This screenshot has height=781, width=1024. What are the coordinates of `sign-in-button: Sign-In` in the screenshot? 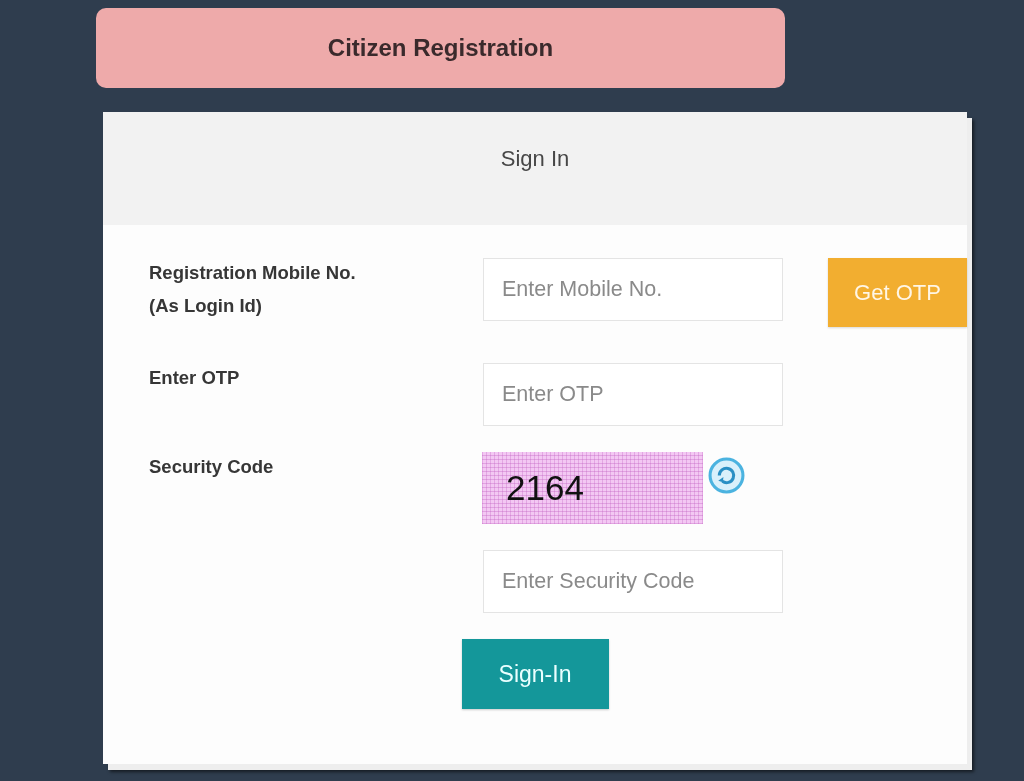 It's located at (535, 674).